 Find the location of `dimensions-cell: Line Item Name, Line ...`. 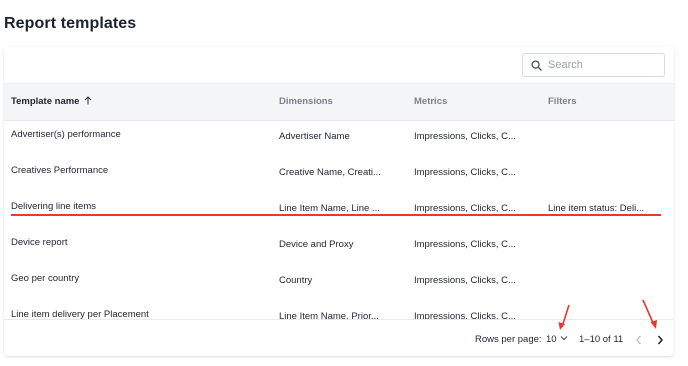

dimensions-cell: Line Item Name, Line ... is located at coordinates (329, 208).